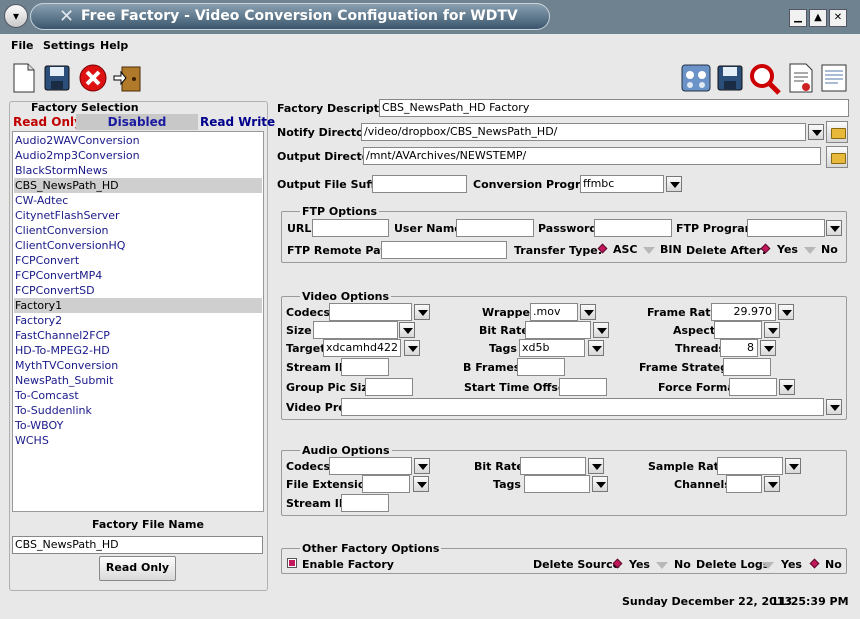  What do you see at coordinates (772, 330) in the screenshot?
I see `aspect-dropdown` at bounding box center [772, 330].